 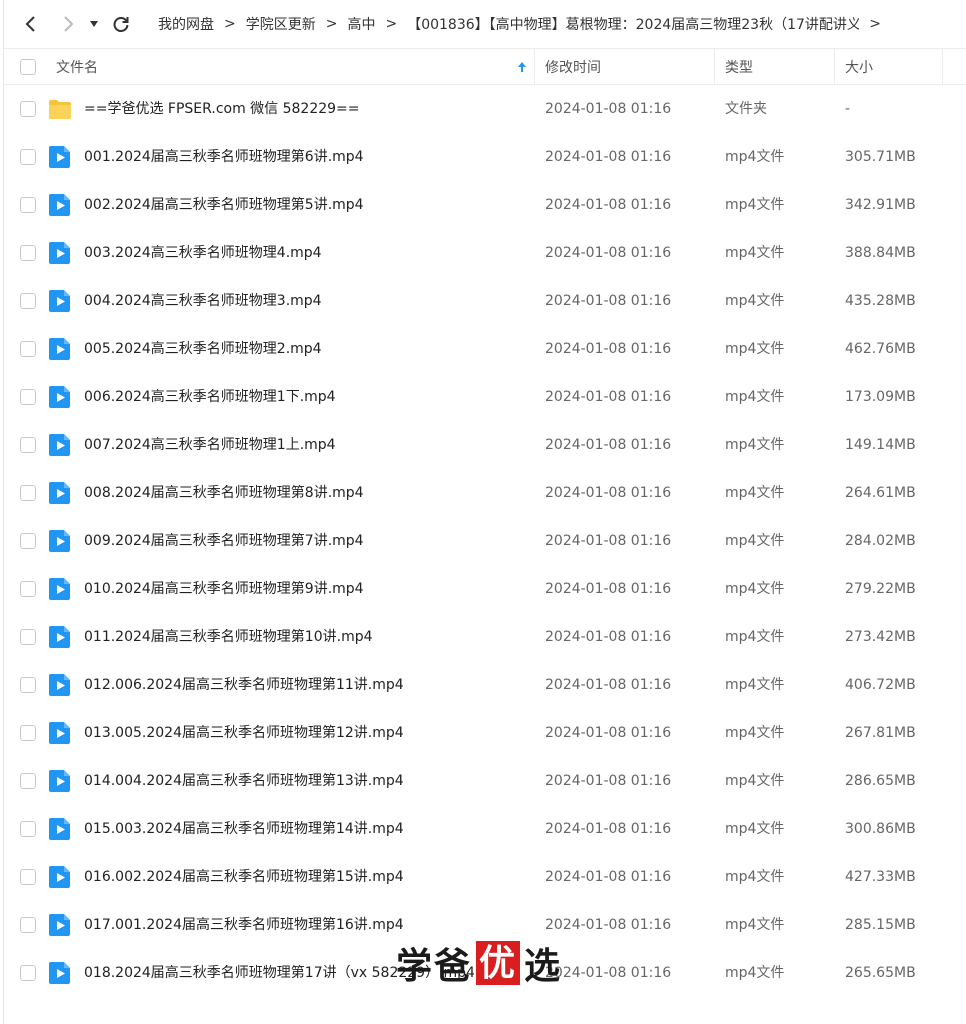 I want to click on file-name: 001.2024届高三秋季名师班物理第6讲.mp4, so click(x=304, y=157).